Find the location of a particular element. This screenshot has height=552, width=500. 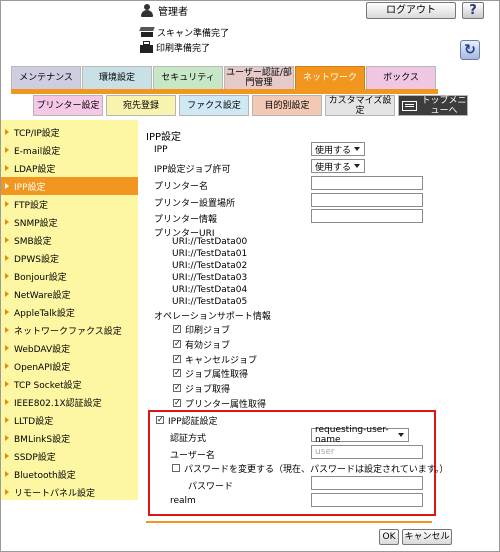

subtab-top-menu: トップメニューへ is located at coordinates (433, 105).